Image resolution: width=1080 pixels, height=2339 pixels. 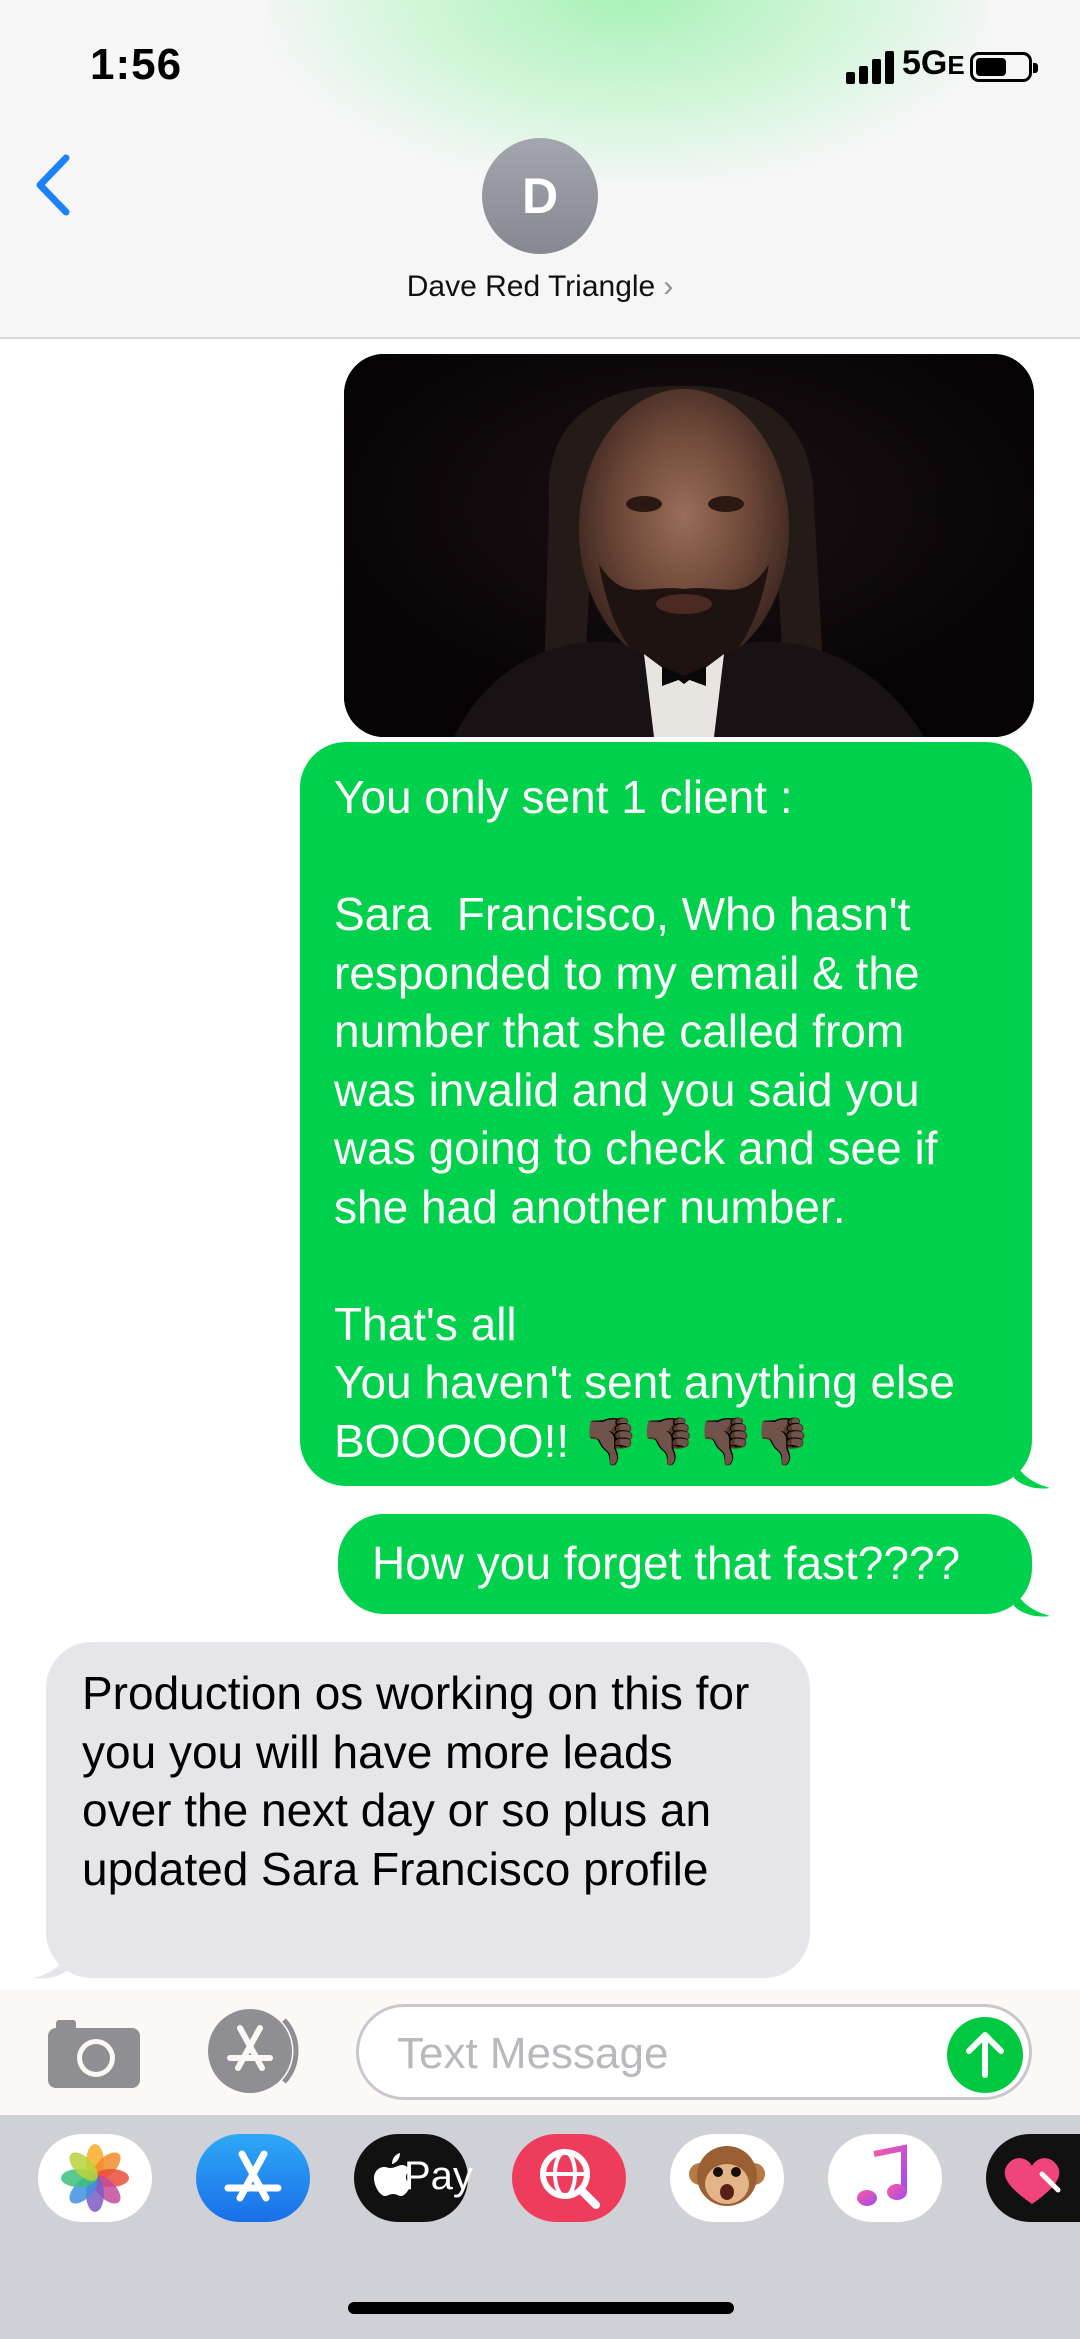 I want to click on camera-icon, so click(x=94, y=2054).